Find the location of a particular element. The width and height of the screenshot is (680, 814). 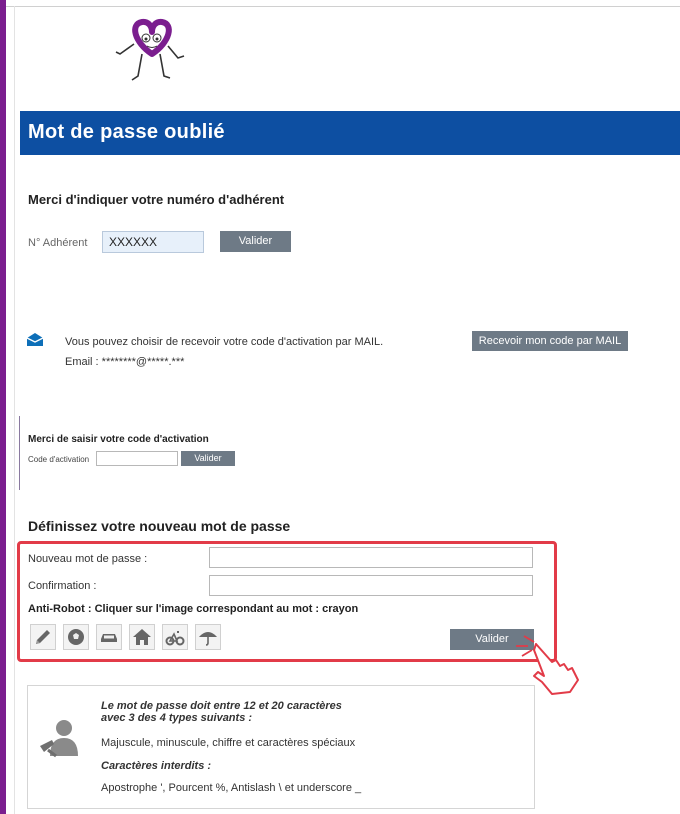

umbrella-icon is located at coordinates (208, 637).